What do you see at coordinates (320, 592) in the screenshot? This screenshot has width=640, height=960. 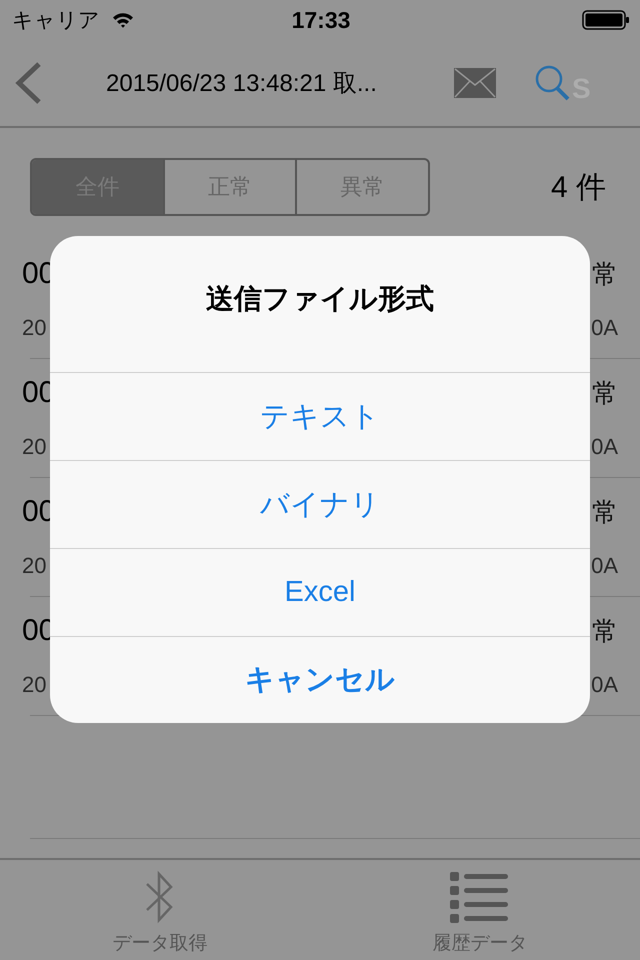 I see `alert-action-button: Excel` at bounding box center [320, 592].